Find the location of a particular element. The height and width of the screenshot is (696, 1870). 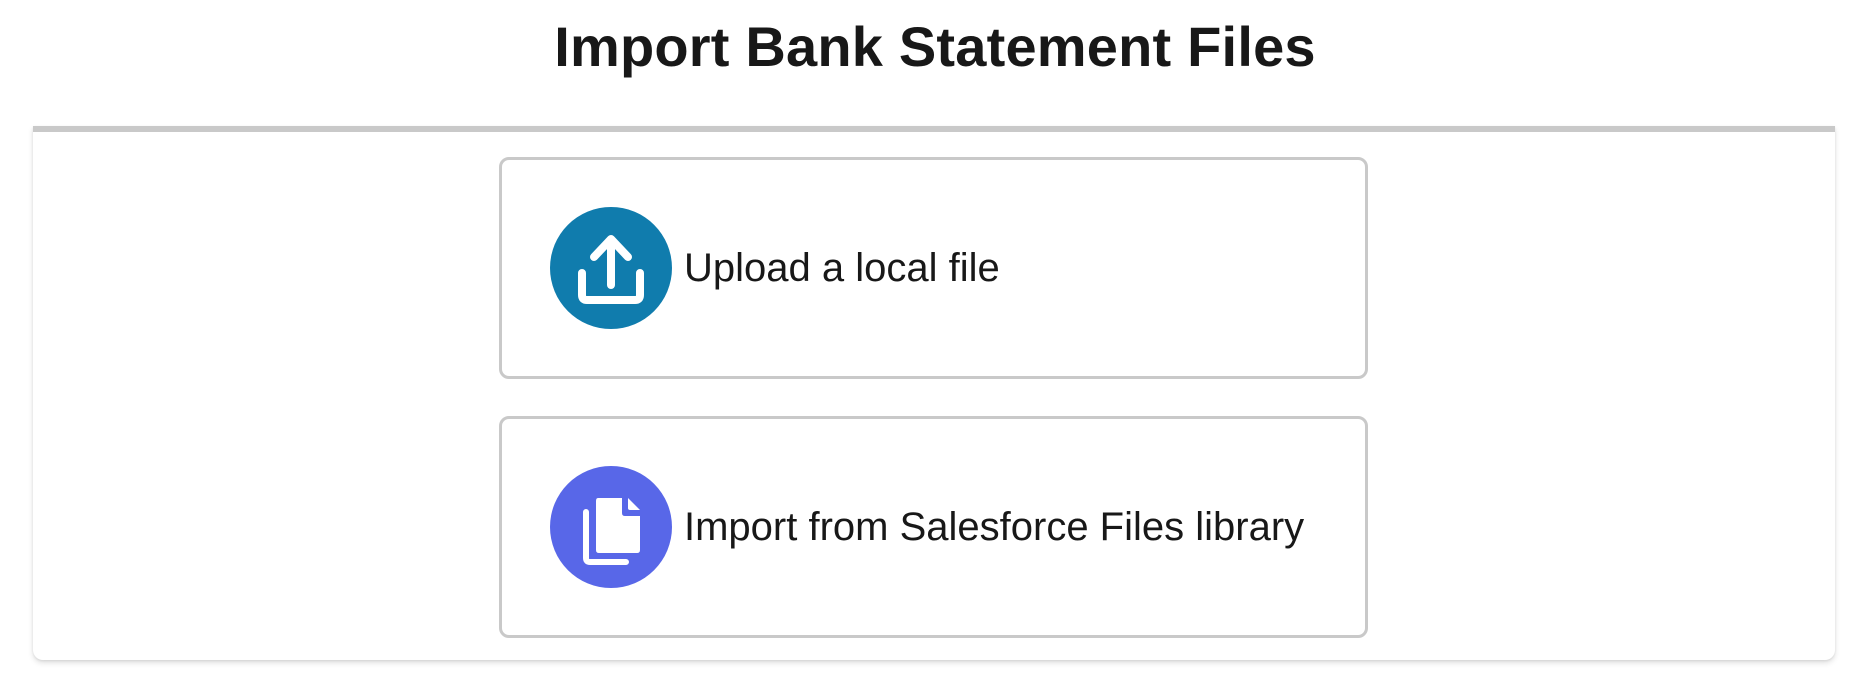

import-salesforce-files-option: Import from Salesforce Files library is located at coordinates (933, 527).